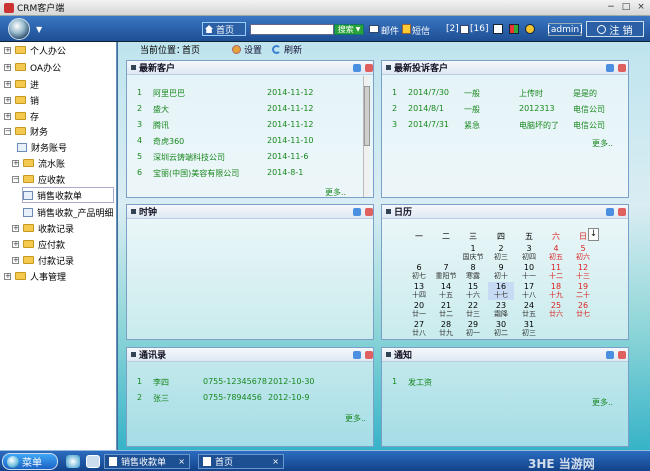 Image resolution: width=650 pixels, height=471 pixels. Describe the element at coordinates (501, 329) in the screenshot. I see `calendar-day: 30 初二` at that location.